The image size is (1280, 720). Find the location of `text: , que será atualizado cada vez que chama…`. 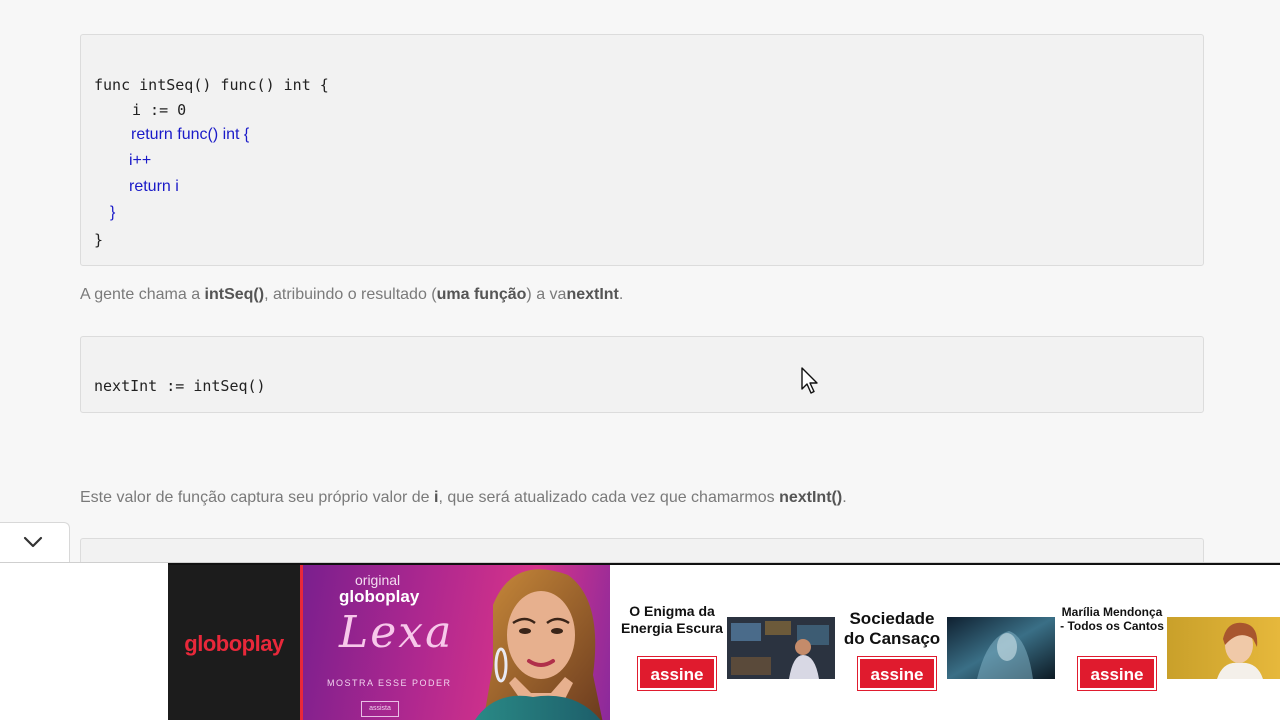

text: , que será atualizado cada vez que chama… is located at coordinates (609, 497).